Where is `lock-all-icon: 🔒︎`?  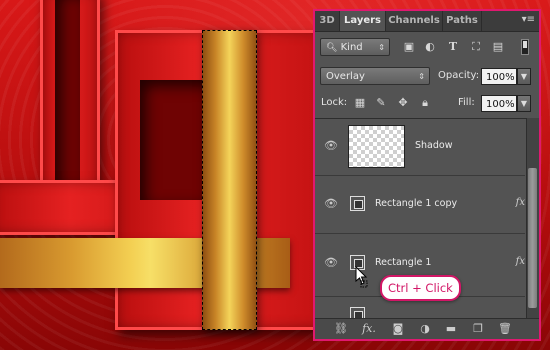
lock-all-icon: 🔒︎ is located at coordinates (425, 103).